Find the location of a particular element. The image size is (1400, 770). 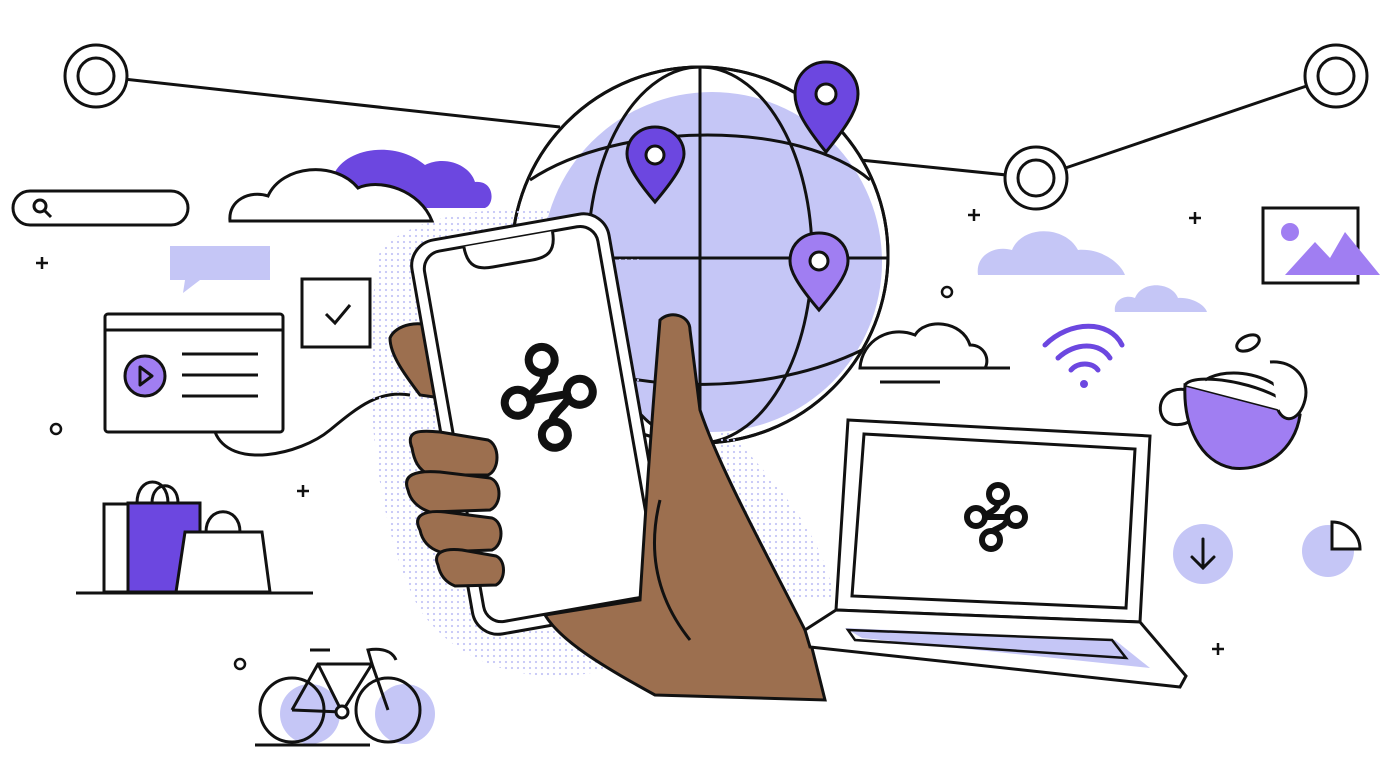

download-arrow-icon is located at coordinates (1203, 554).